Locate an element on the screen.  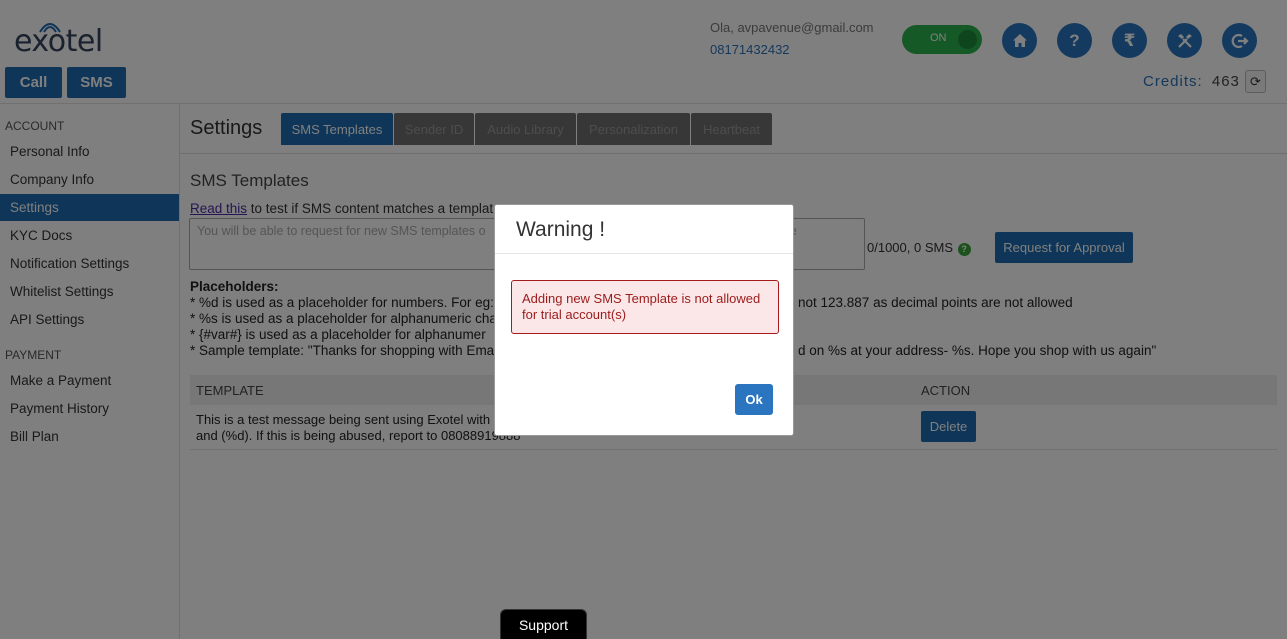
ok-button: Ok is located at coordinates (754, 399).